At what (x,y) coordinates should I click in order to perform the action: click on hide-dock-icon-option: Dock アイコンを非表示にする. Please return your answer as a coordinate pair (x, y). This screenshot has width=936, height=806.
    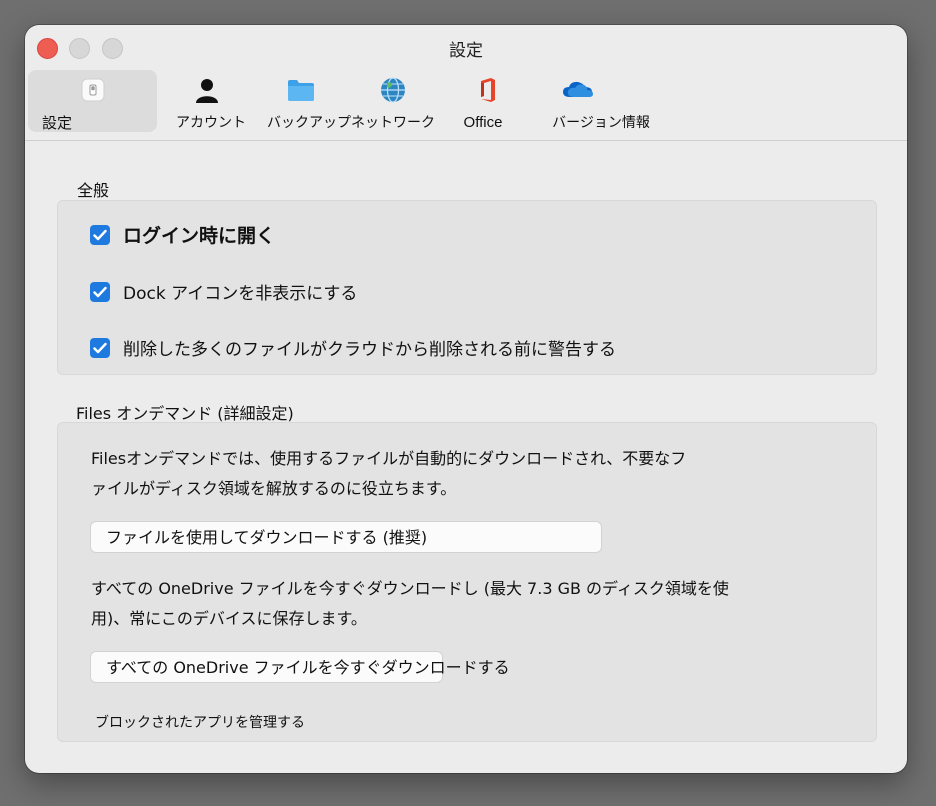
    Looking at the image, I should click on (223, 291).